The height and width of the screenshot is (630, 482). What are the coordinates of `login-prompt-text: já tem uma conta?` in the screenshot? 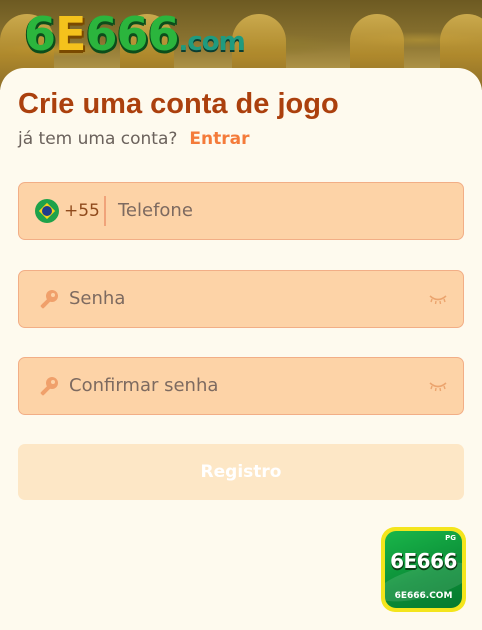 It's located at (98, 139).